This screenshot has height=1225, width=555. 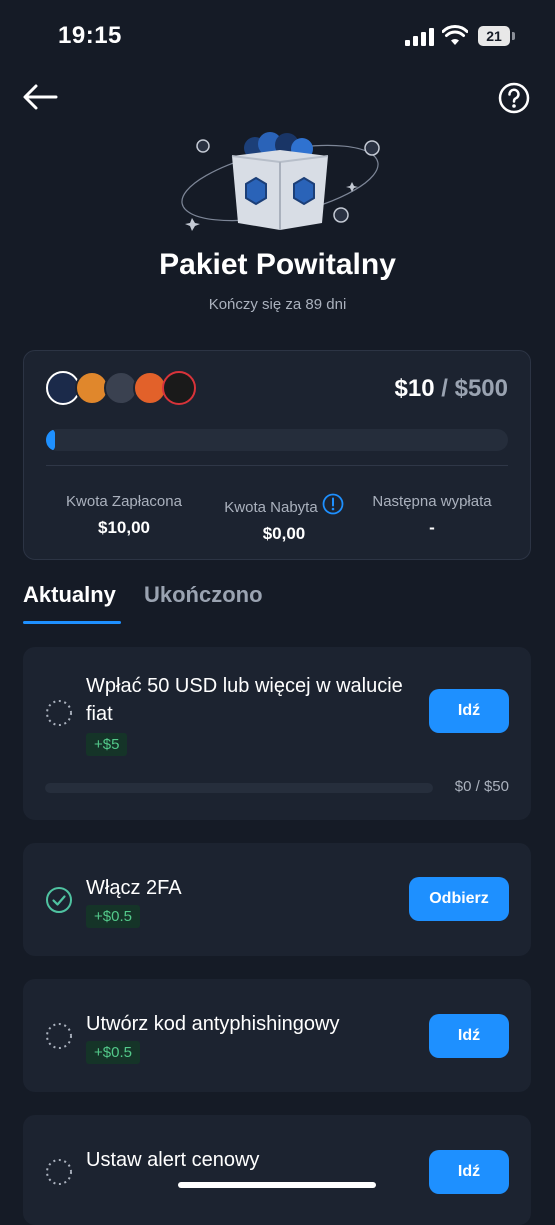 What do you see at coordinates (107, 744) in the screenshot?
I see `reward-badge: +$5` at bounding box center [107, 744].